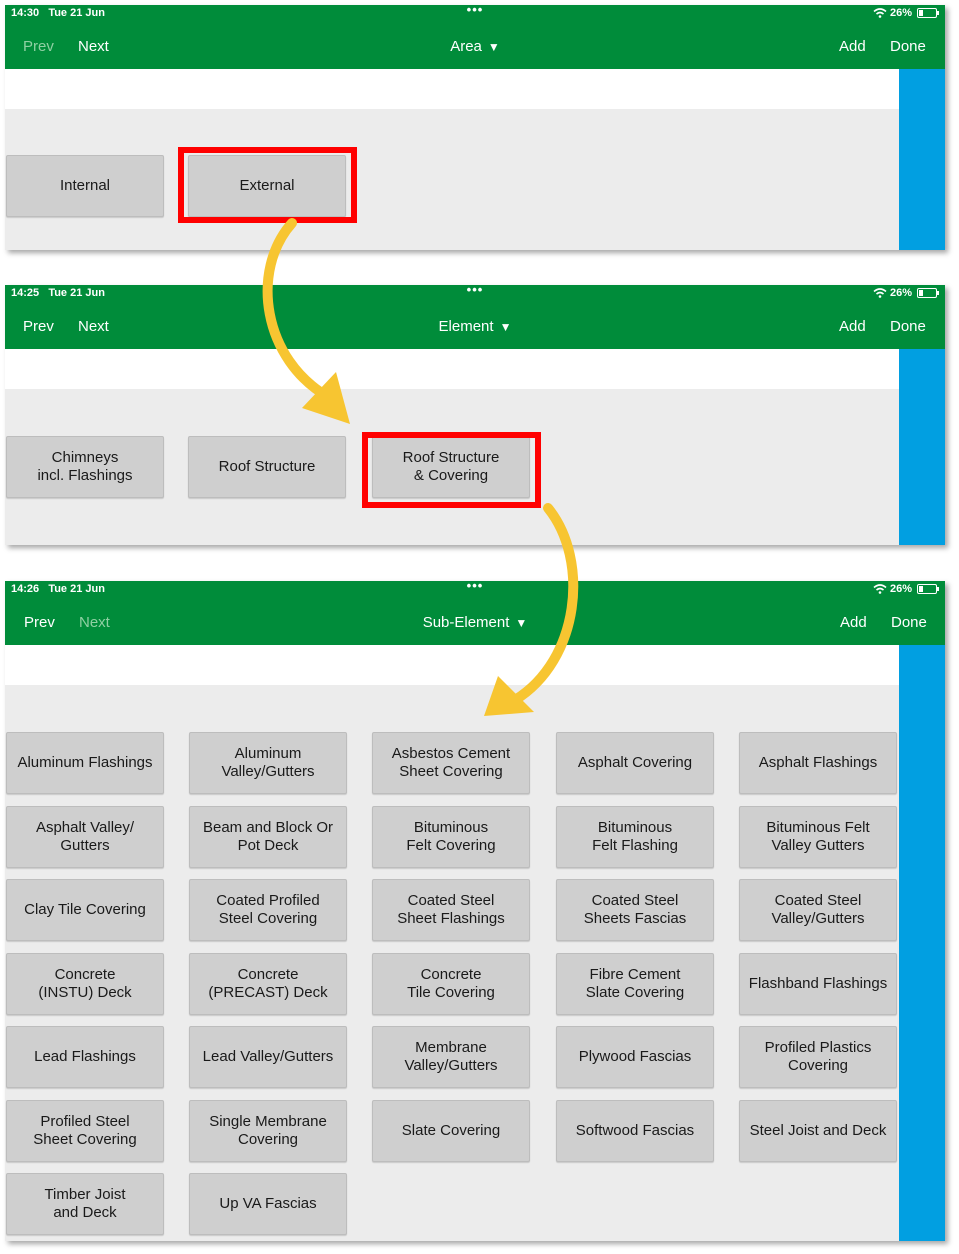 The image size is (959, 1254). What do you see at coordinates (420, 467) in the screenshot?
I see `flow-arrows` at bounding box center [420, 467].